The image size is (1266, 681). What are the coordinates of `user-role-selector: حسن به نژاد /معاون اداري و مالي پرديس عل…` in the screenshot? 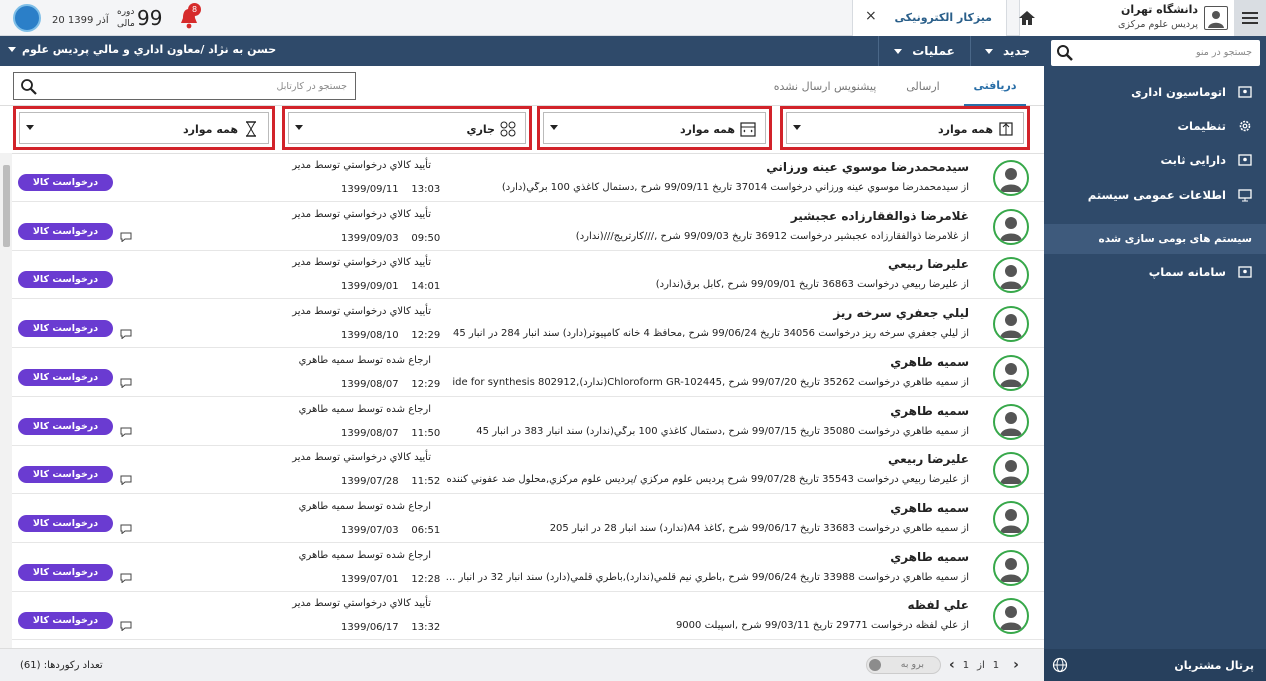 It's located at (142, 49).